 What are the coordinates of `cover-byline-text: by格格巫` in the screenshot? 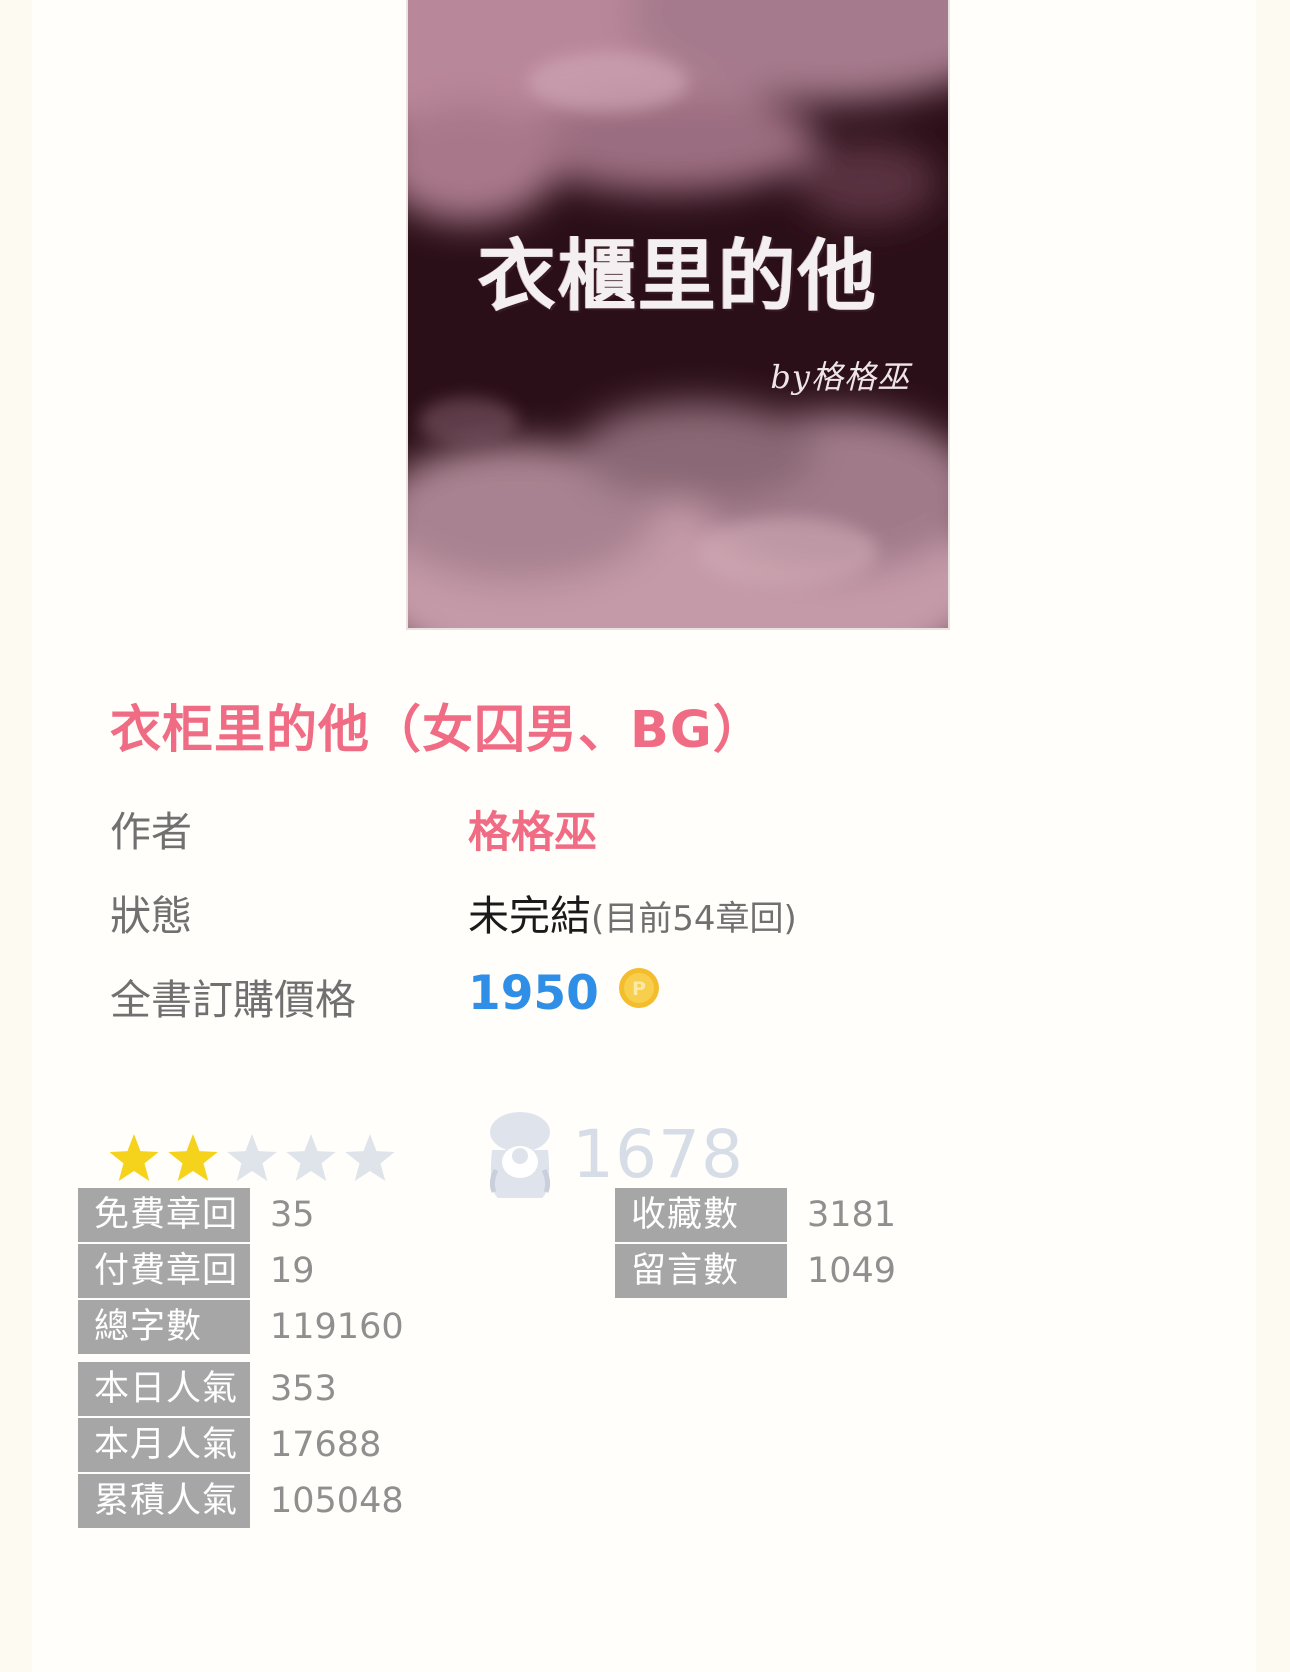 It's located at (840, 377).